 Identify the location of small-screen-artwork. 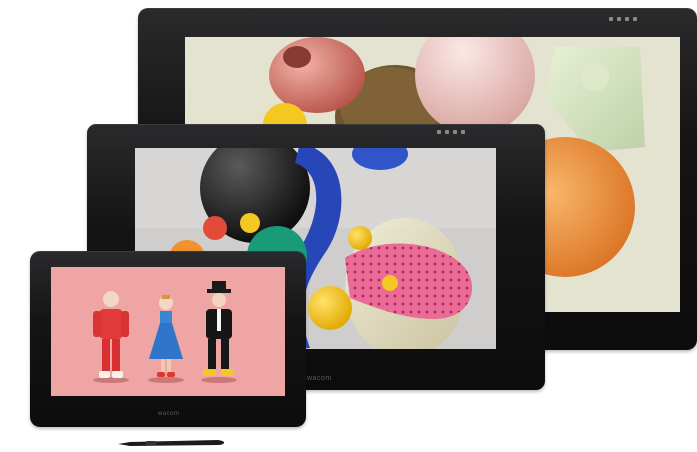
(168, 331).